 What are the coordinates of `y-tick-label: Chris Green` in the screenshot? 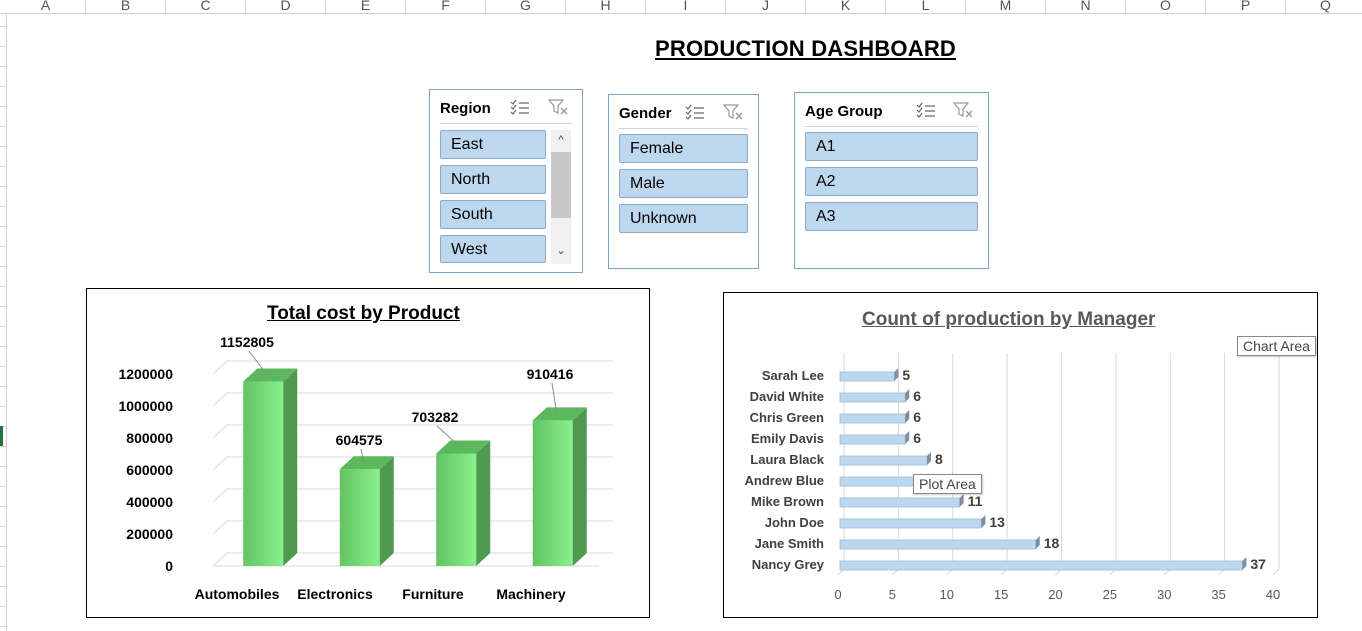 It's located at (787, 417).